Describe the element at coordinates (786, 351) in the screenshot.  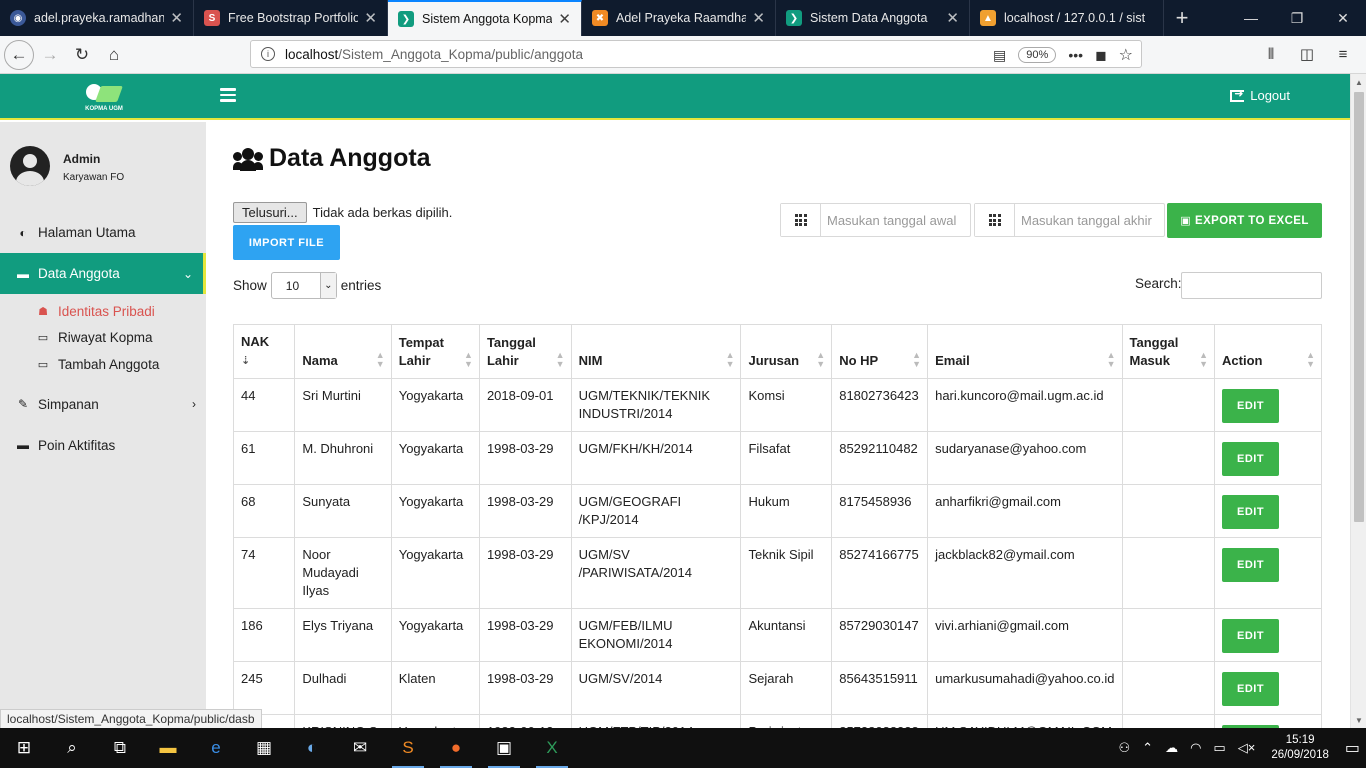
I see `col-header-jurusan: Jurusan ▲ ▼` at that location.